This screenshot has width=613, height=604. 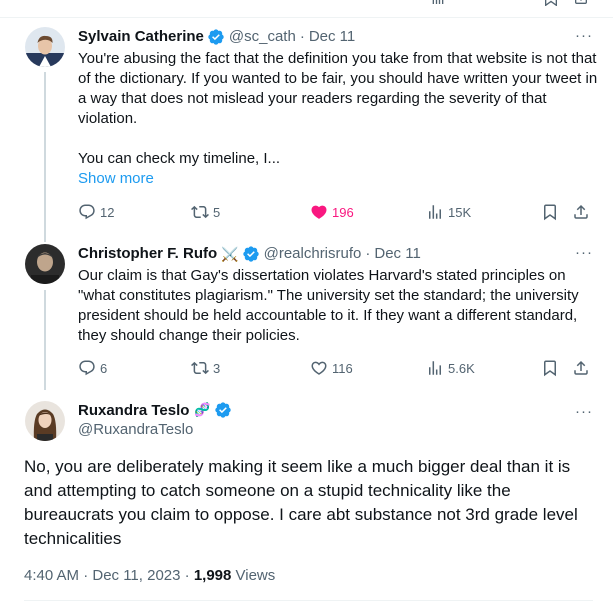 I want to click on reply-count: 12, so click(x=107, y=212).